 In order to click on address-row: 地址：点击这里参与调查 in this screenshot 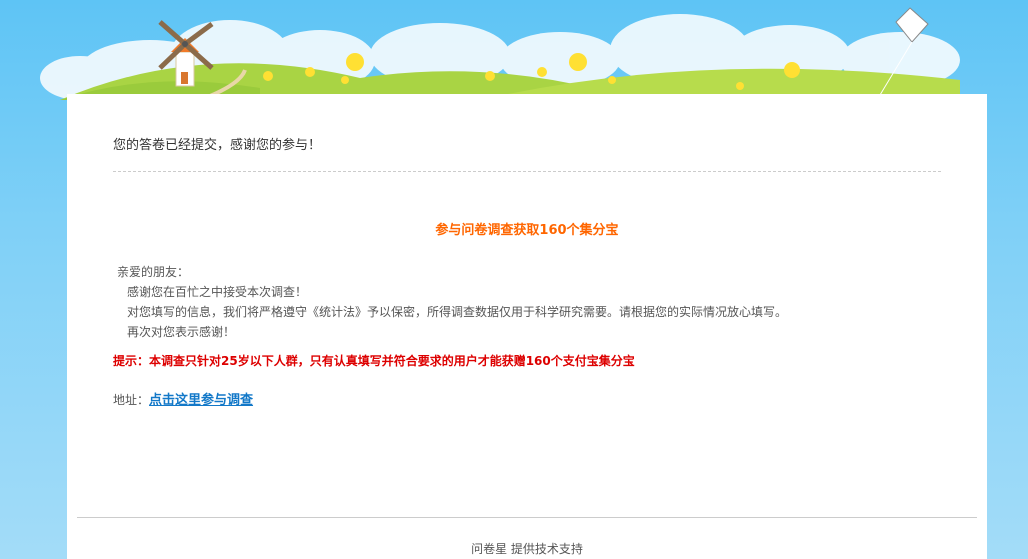, I will do `click(183, 398)`.